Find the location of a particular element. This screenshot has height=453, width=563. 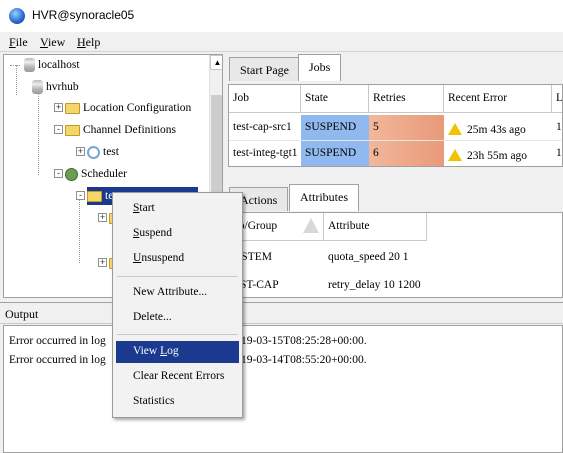

column-header-group: ob/Group is located at coordinates (276, 227).